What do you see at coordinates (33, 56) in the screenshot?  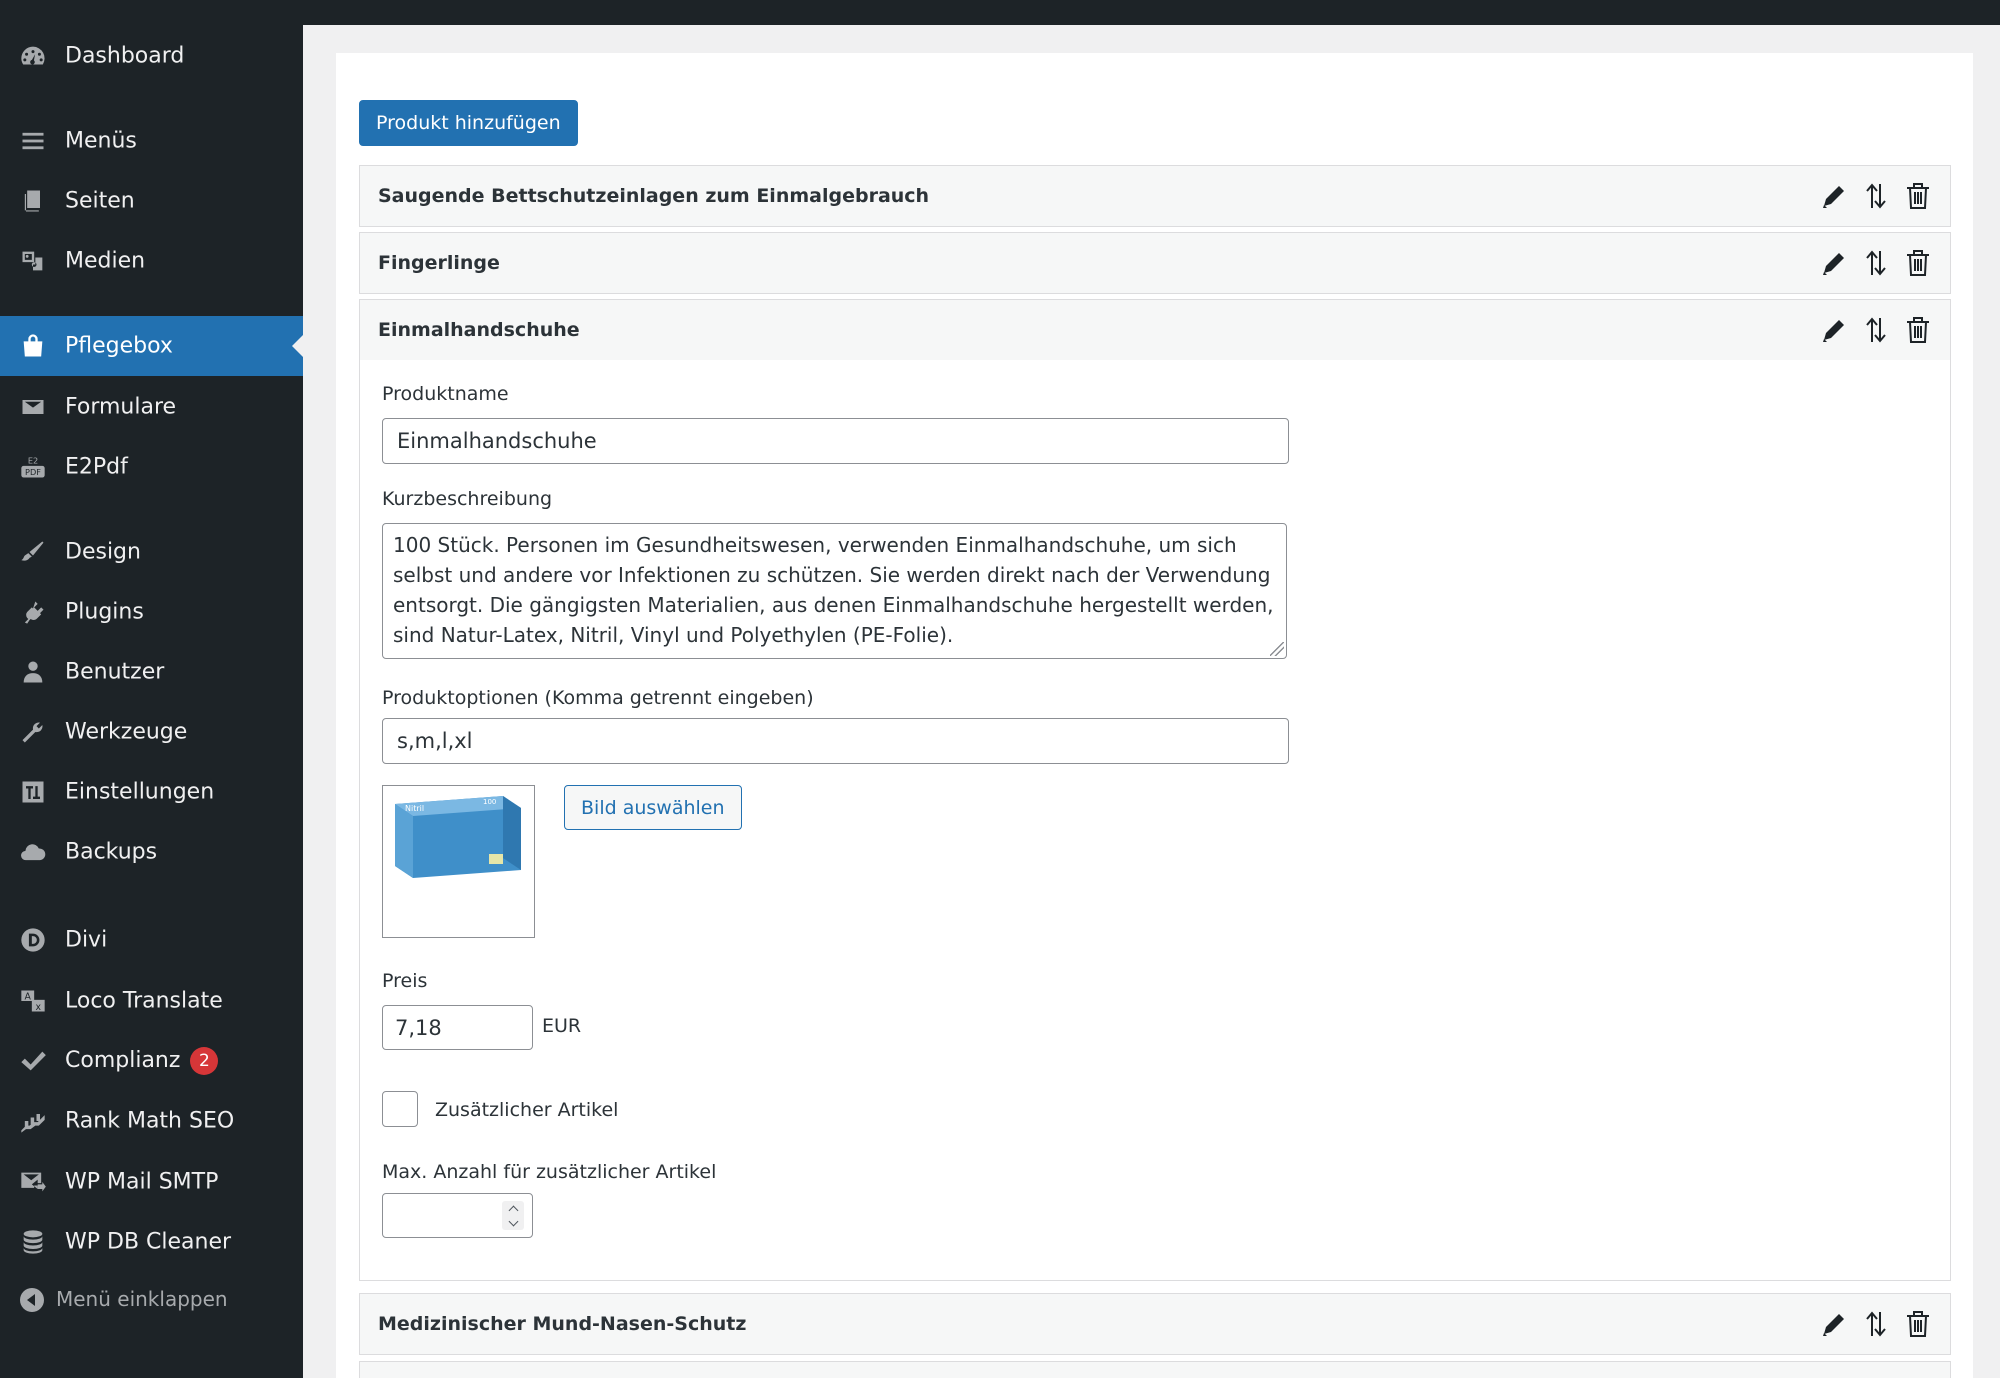 I see `dashboard-icon` at bounding box center [33, 56].